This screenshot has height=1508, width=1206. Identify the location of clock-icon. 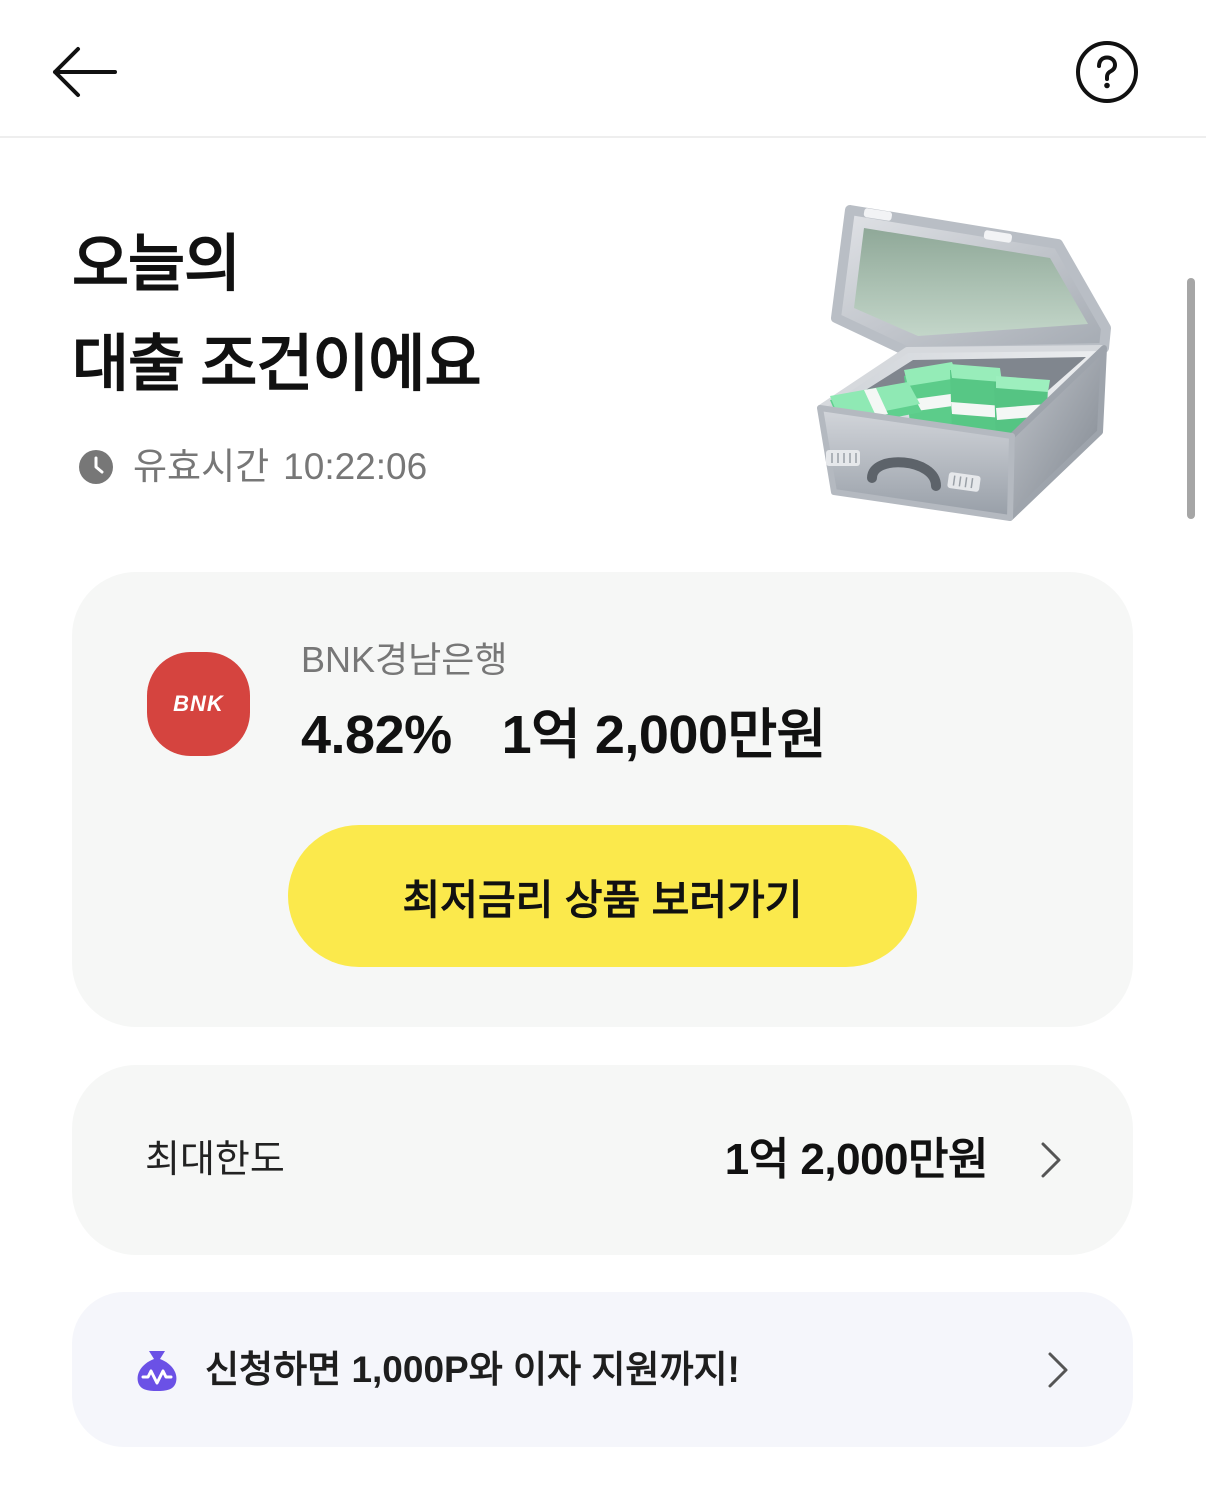
(96, 467).